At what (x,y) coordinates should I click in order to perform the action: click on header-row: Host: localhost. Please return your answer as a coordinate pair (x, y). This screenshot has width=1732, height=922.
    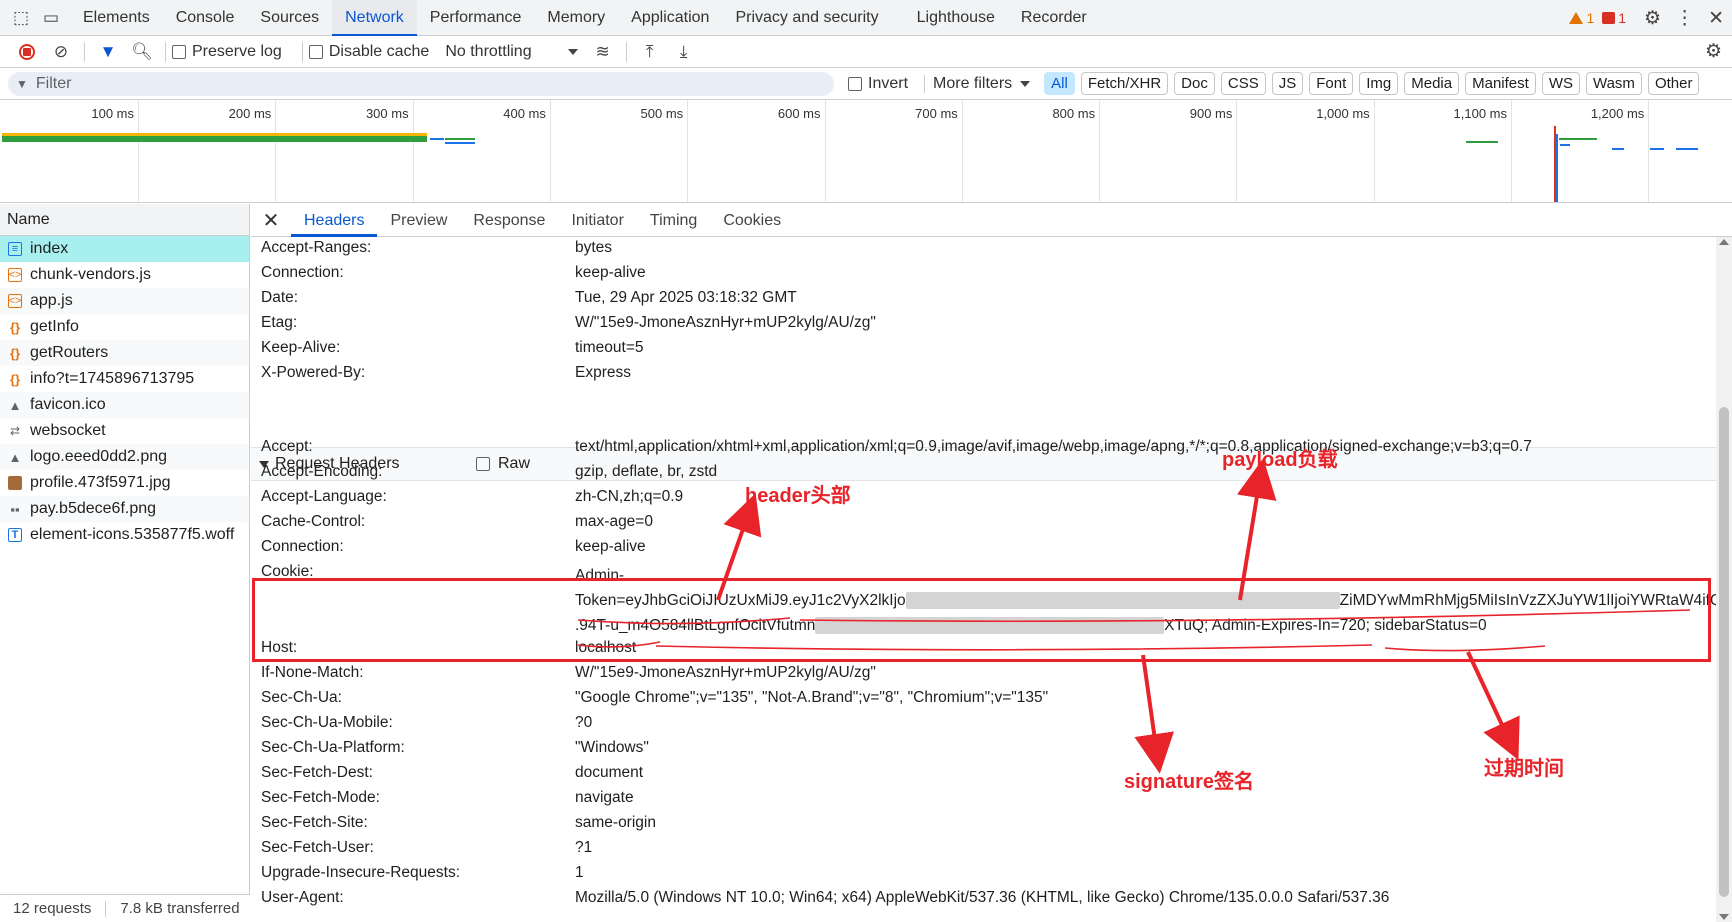
    Looking at the image, I should click on (983, 651).